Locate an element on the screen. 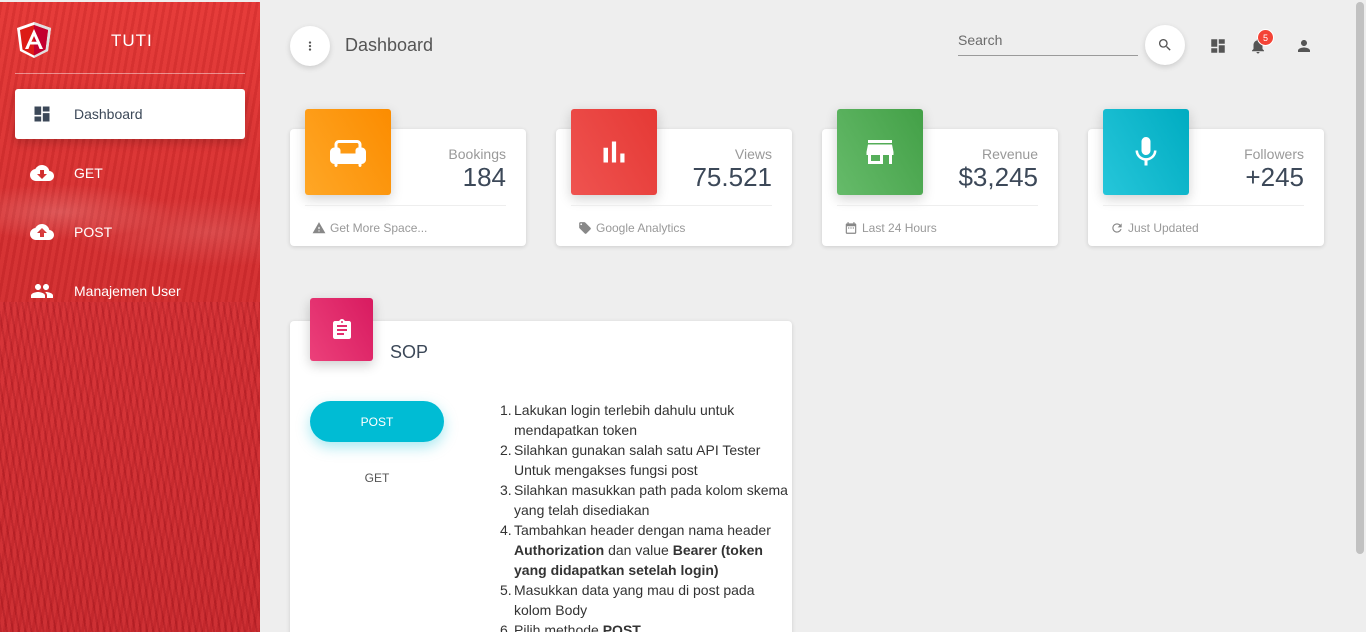  stat-footer: Just Updated is located at coordinates (1154, 228).